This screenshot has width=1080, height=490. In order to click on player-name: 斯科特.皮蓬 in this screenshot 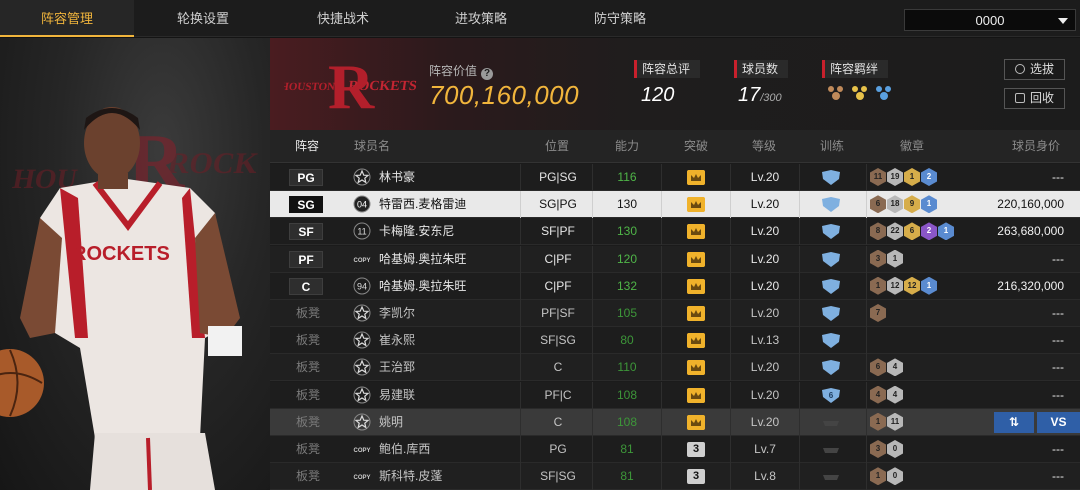, I will do `click(410, 476)`.